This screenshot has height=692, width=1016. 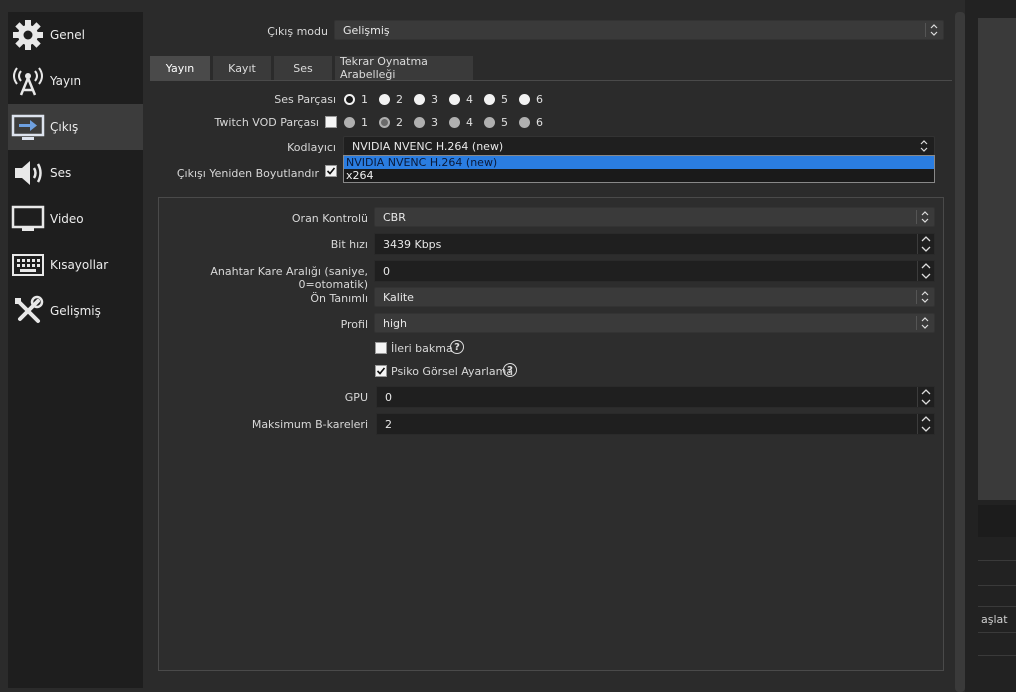 What do you see at coordinates (655, 397) in the screenshot?
I see `gpu-spinbox: 0` at bounding box center [655, 397].